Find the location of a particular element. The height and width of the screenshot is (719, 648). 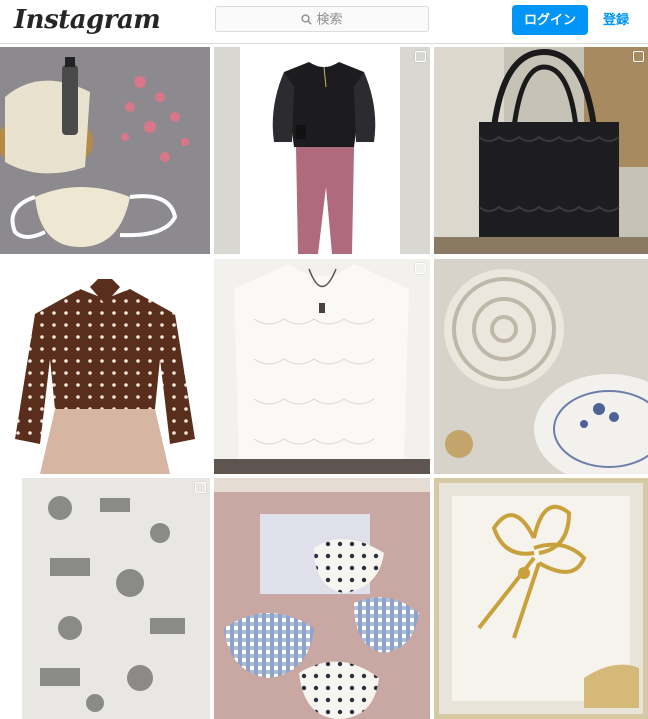

post-gold-ribbon-brooch is located at coordinates (541, 598).